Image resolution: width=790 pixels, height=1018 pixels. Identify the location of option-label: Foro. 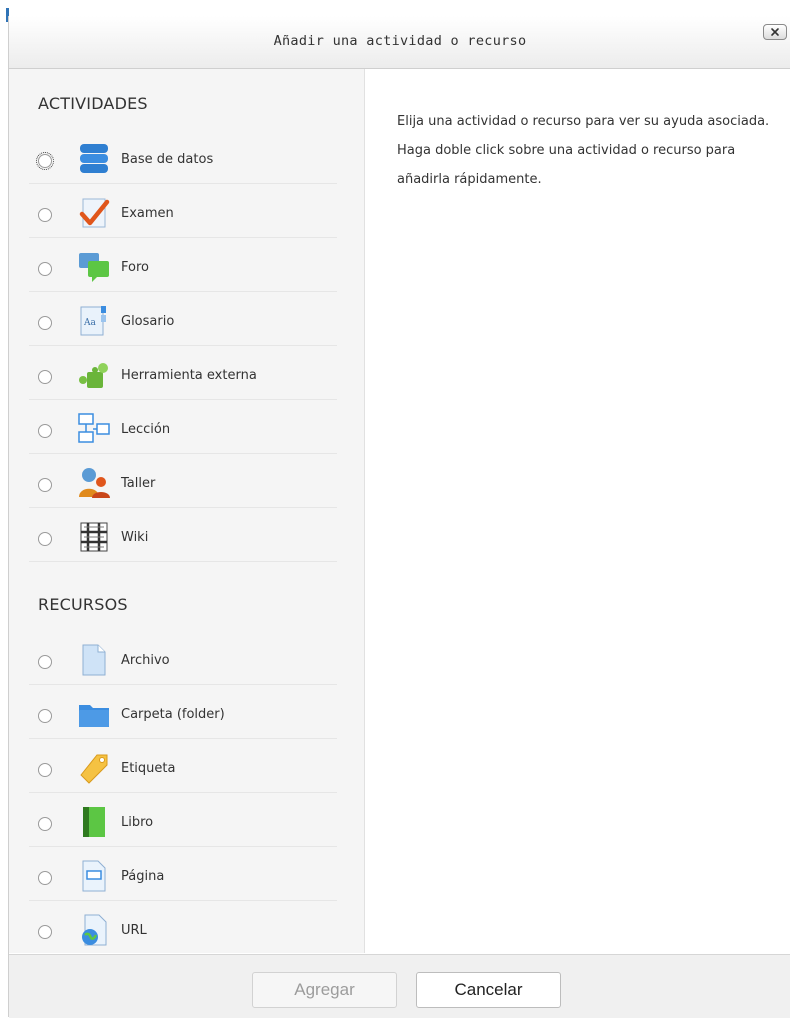
(135, 267).